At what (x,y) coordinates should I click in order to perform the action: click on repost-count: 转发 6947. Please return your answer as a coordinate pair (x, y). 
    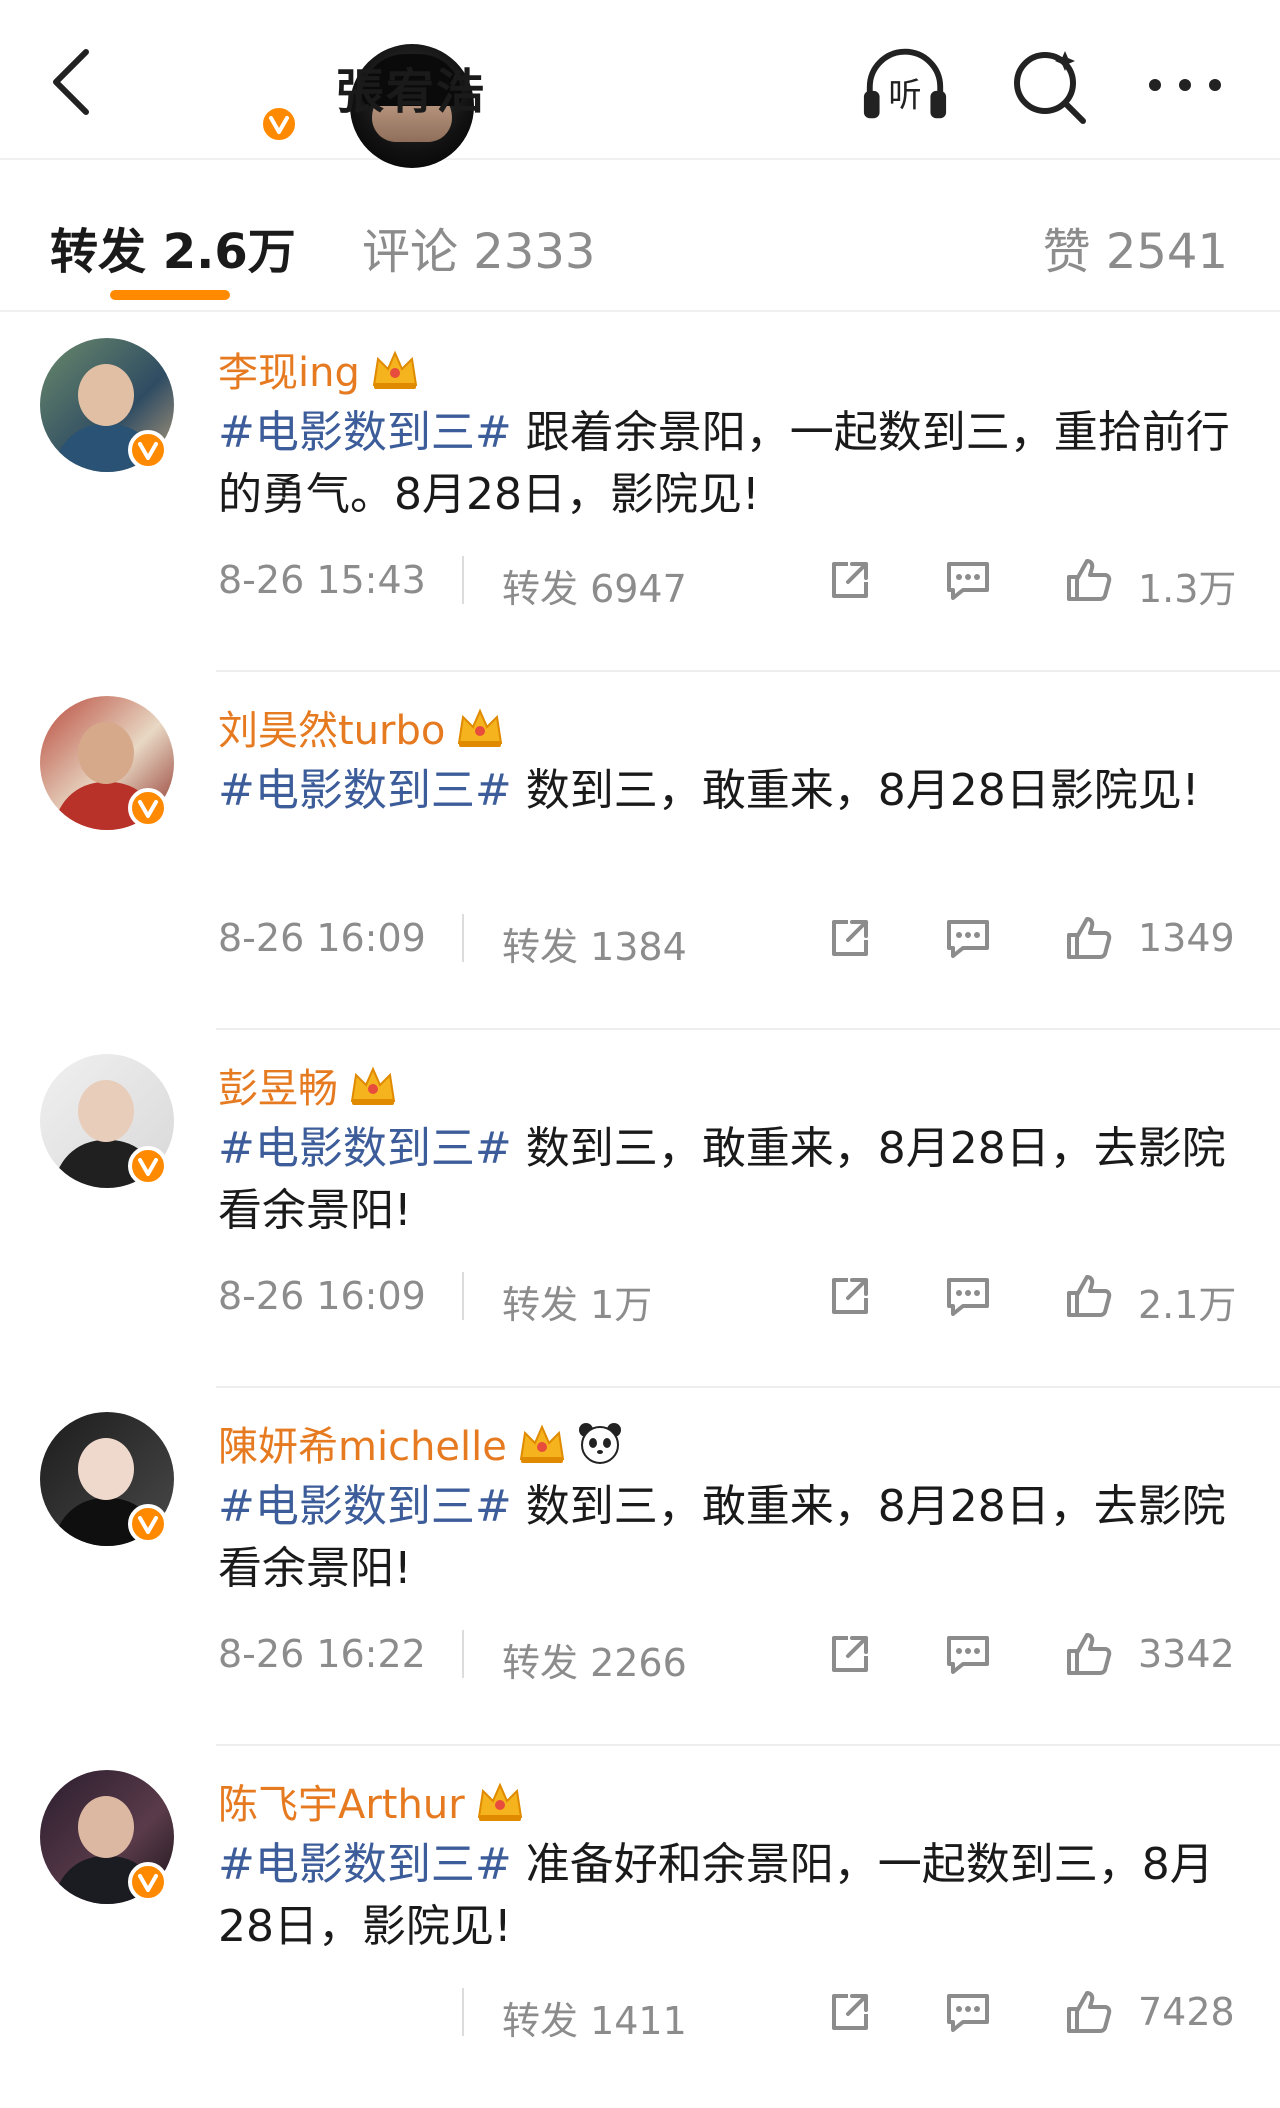
    Looking at the image, I should click on (594, 585).